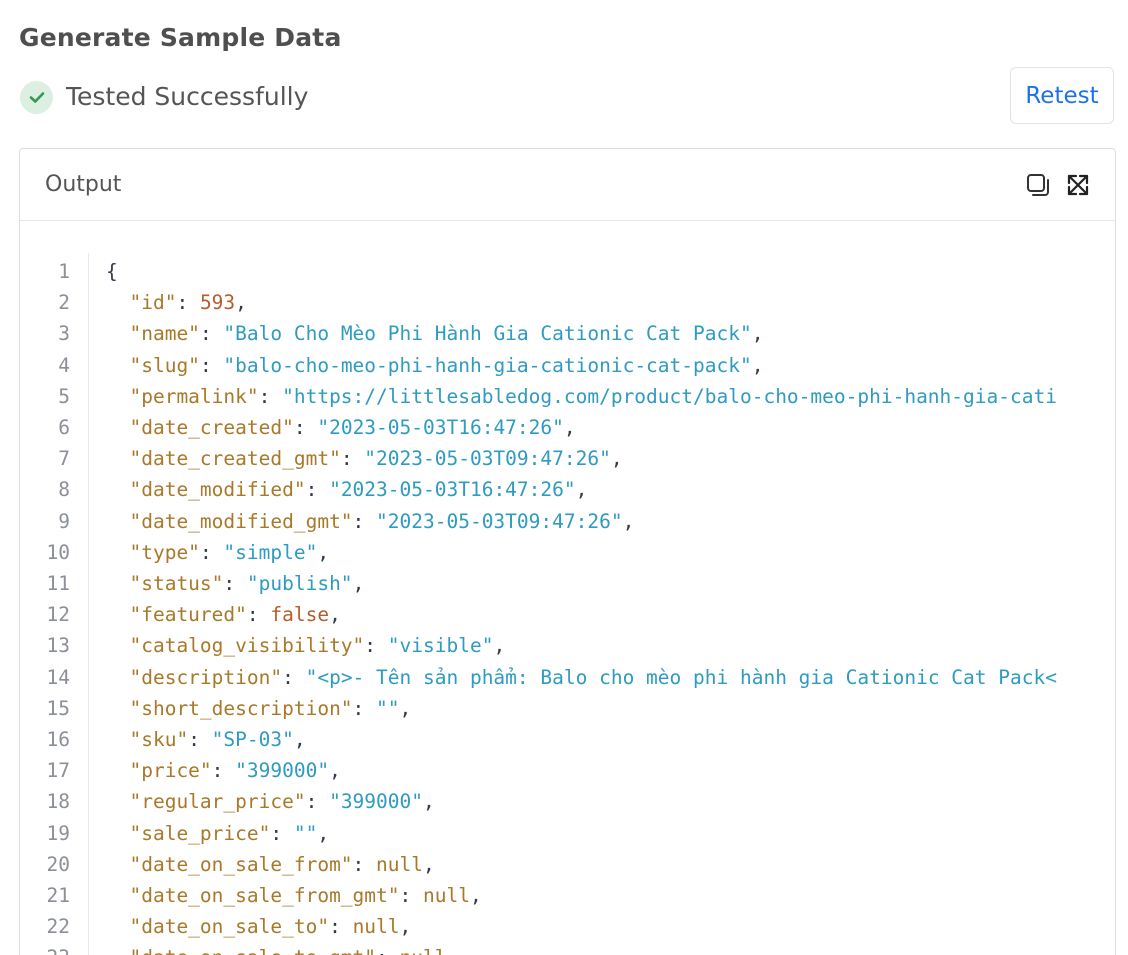 This screenshot has height=955, width=1128. Describe the element at coordinates (45, 948) in the screenshot. I see `line-number: 23` at that location.